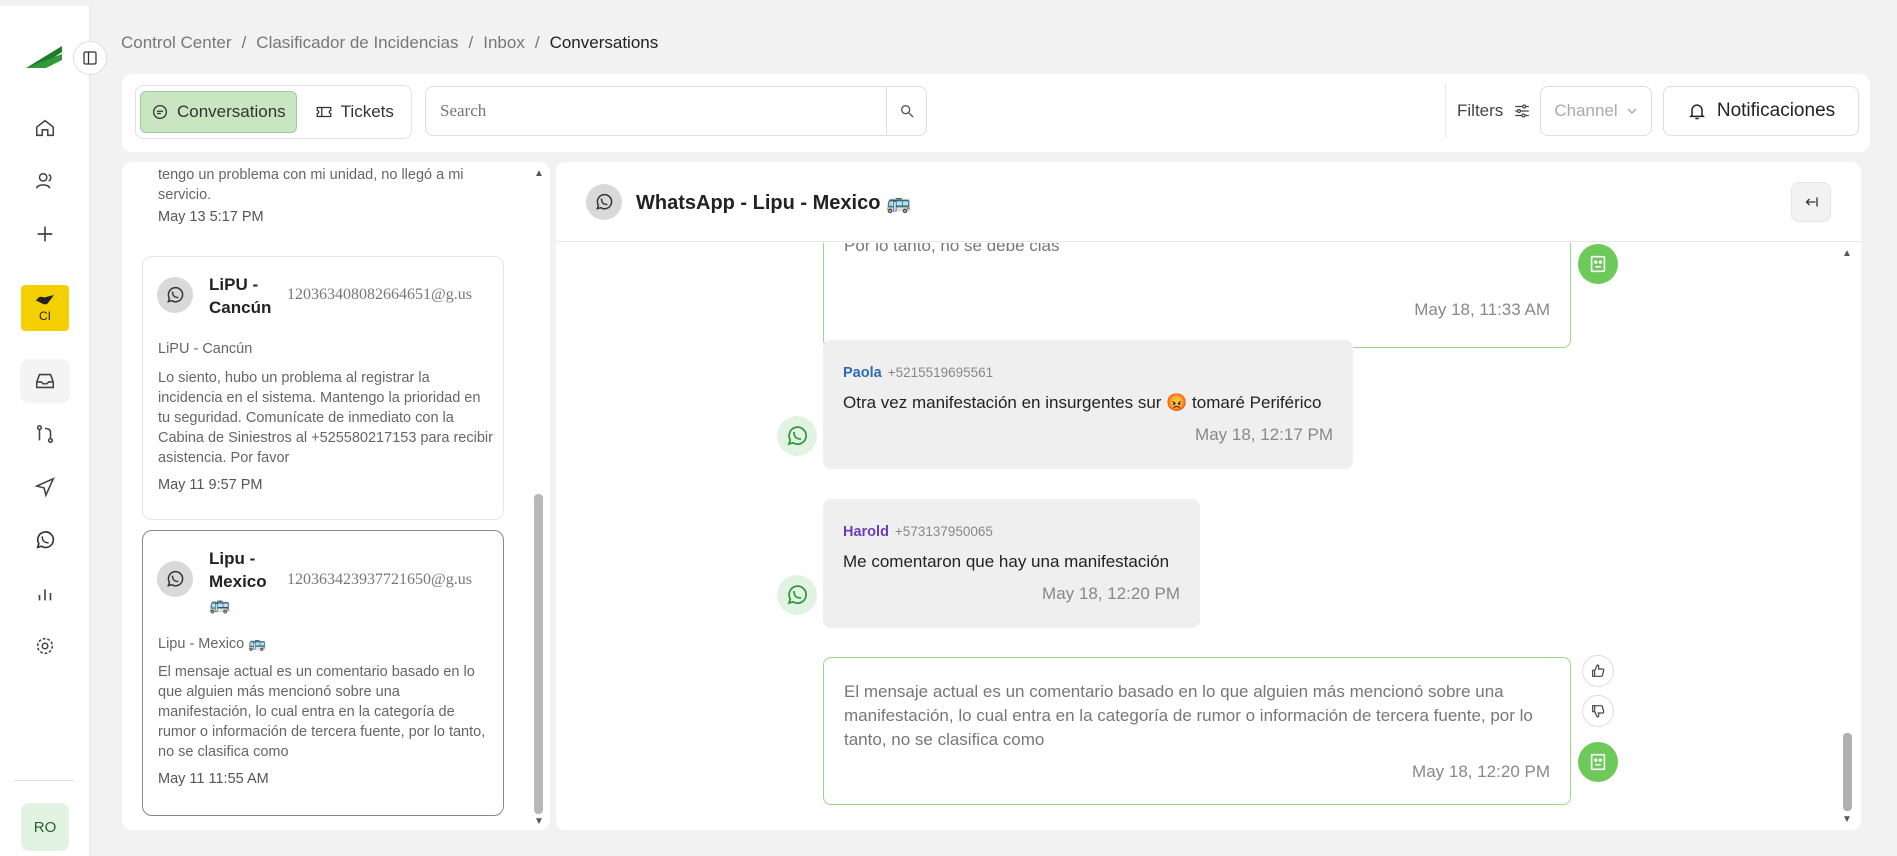 Image resolution: width=1897 pixels, height=856 pixels. I want to click on user-avatar: RO, so click(45, 827).